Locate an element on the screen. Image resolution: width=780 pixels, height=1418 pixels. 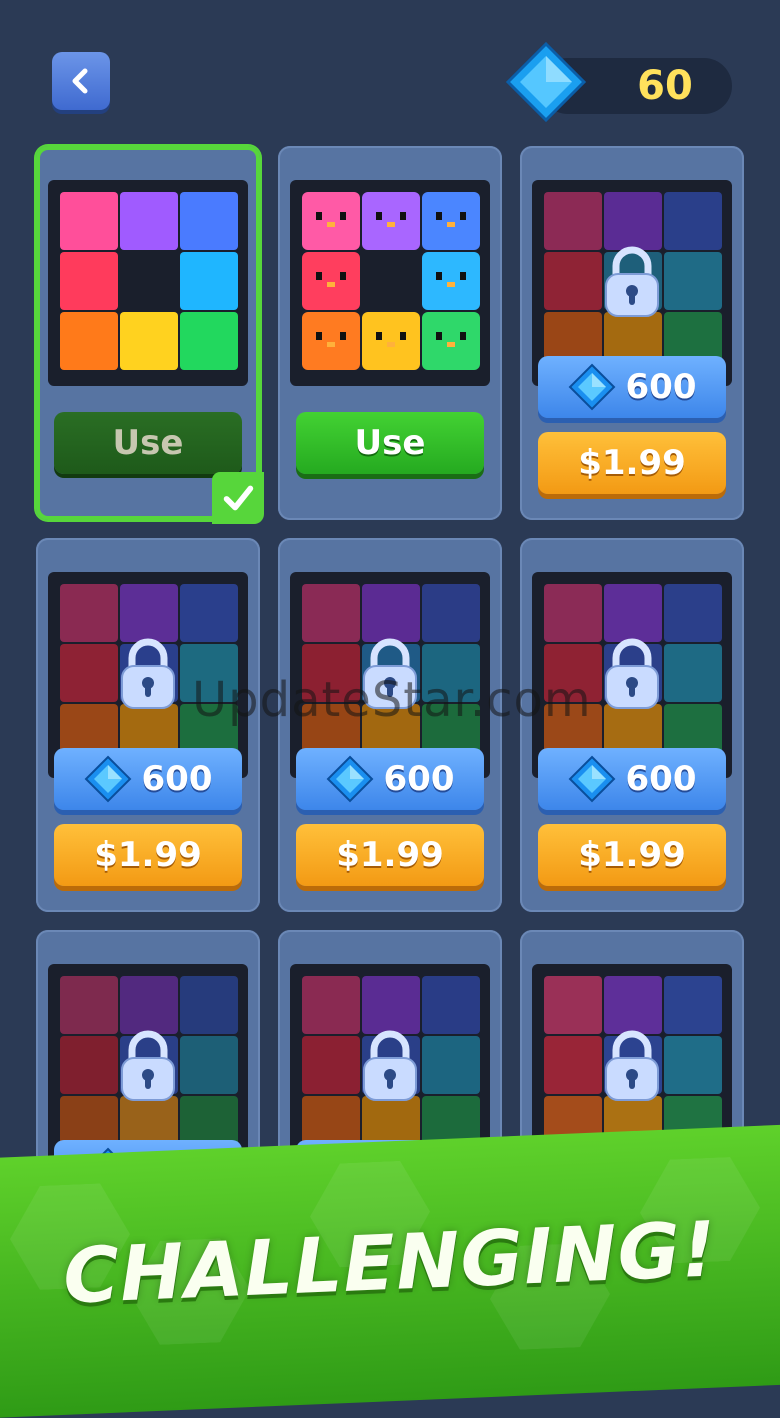
skin-card-classic: Use is located at coordinates (150, 335).